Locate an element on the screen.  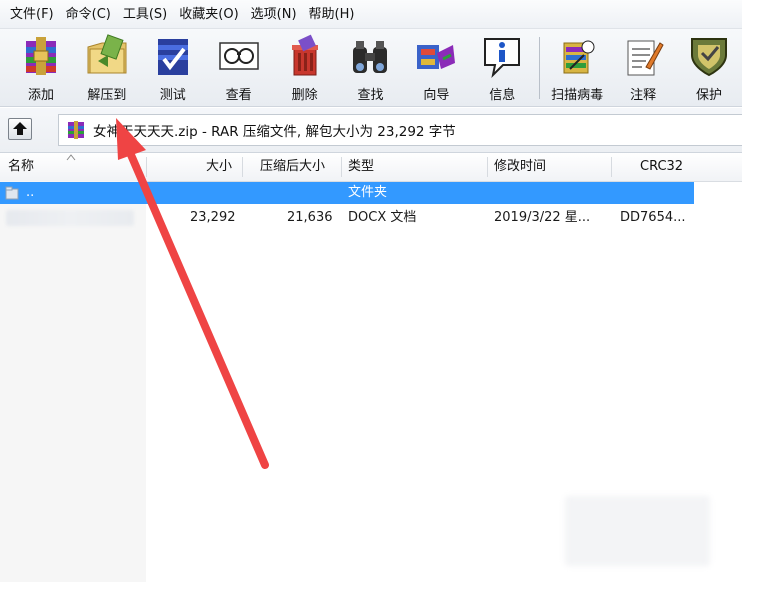
annotation-arrow is located at coordinates (192, 293).